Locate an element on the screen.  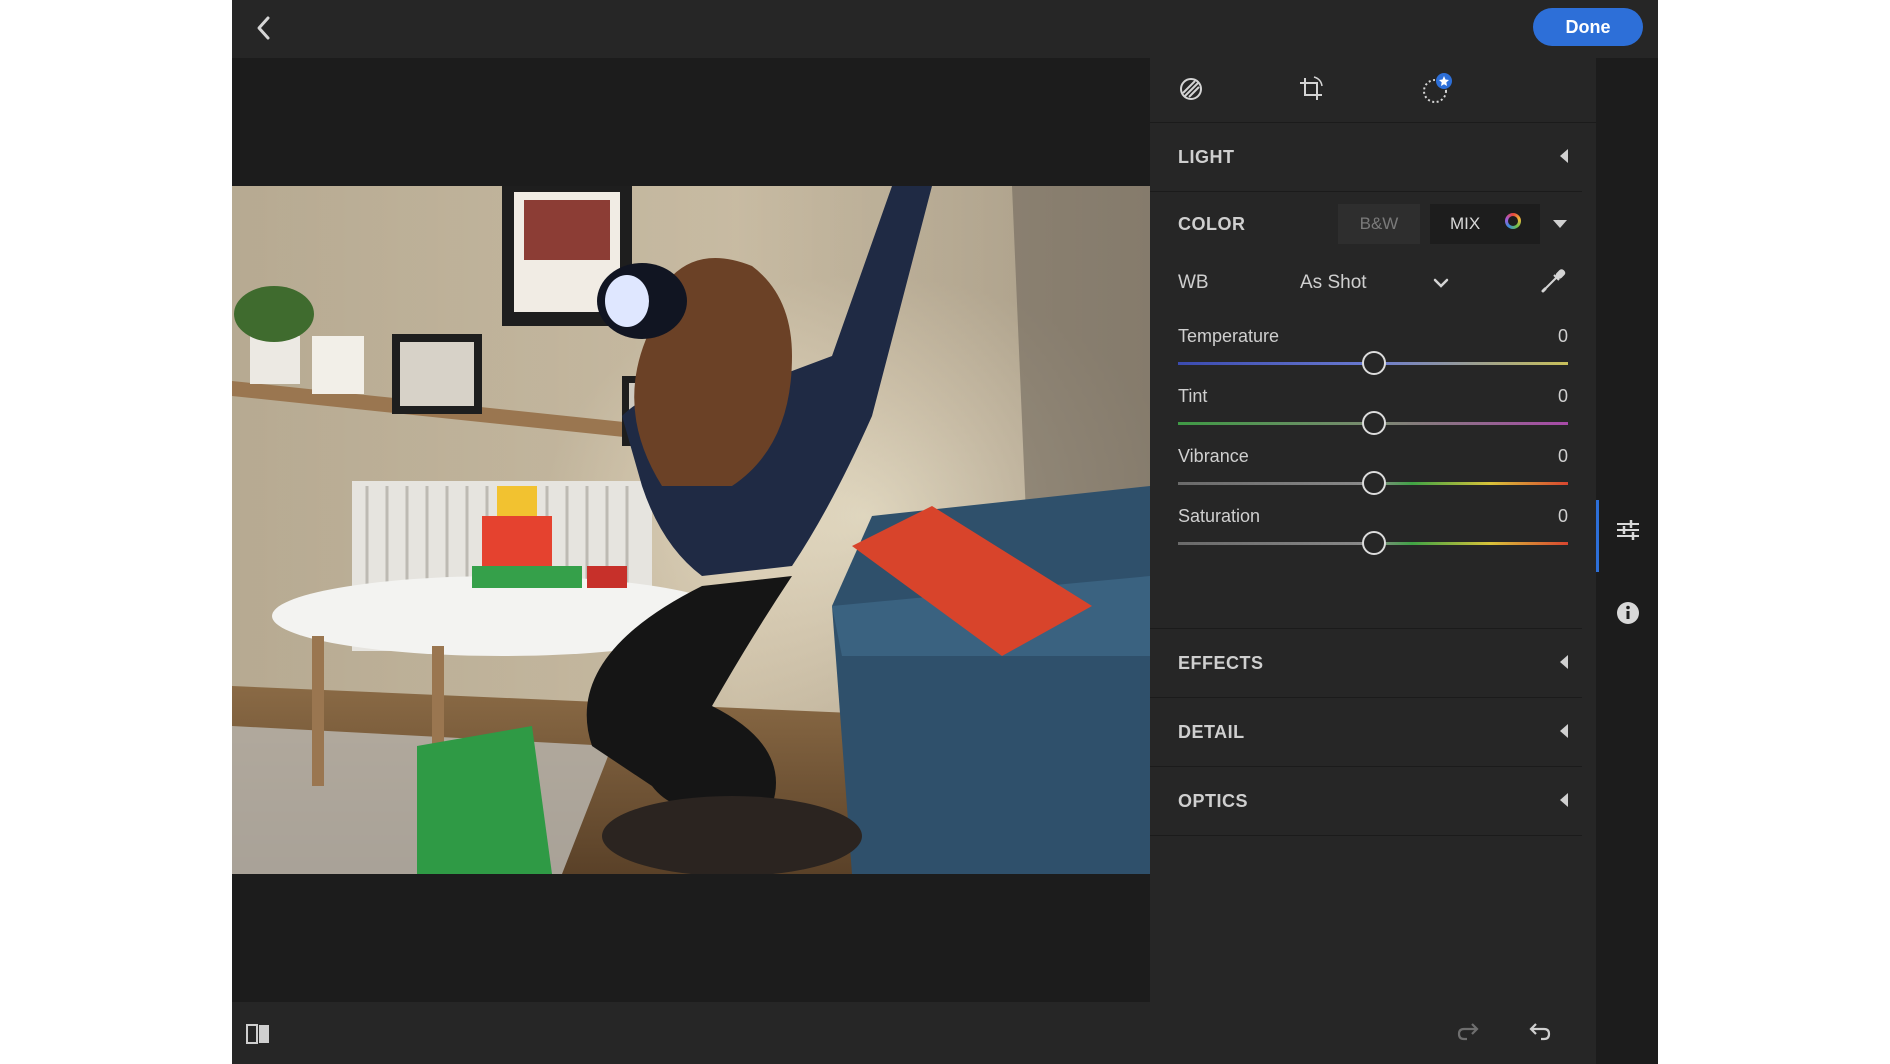
info-button is located at coordinates (1628, 613).